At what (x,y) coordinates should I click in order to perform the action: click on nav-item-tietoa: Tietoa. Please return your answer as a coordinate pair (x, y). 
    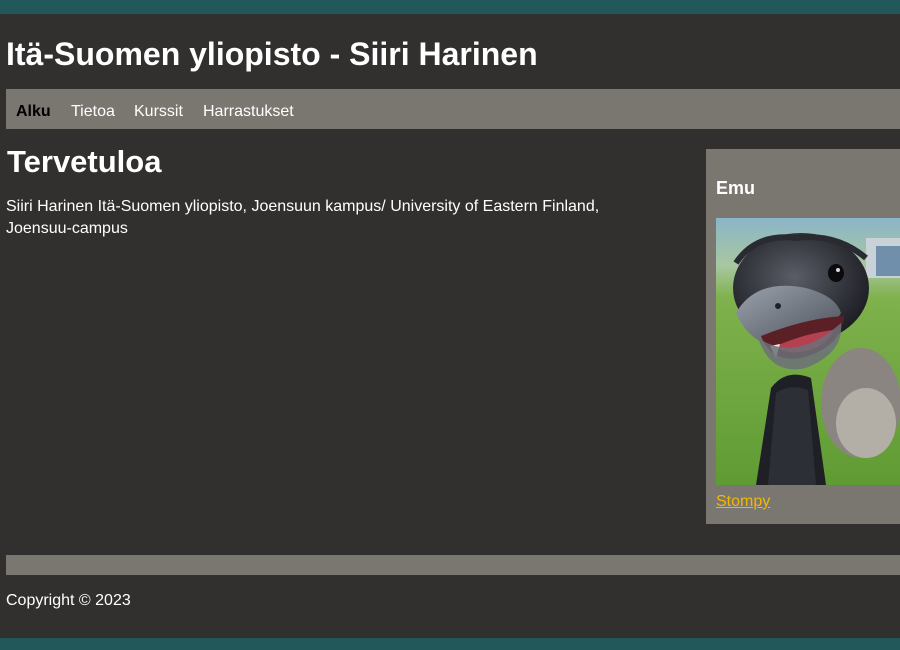
    Looking at the image, I should click on (93, 109).